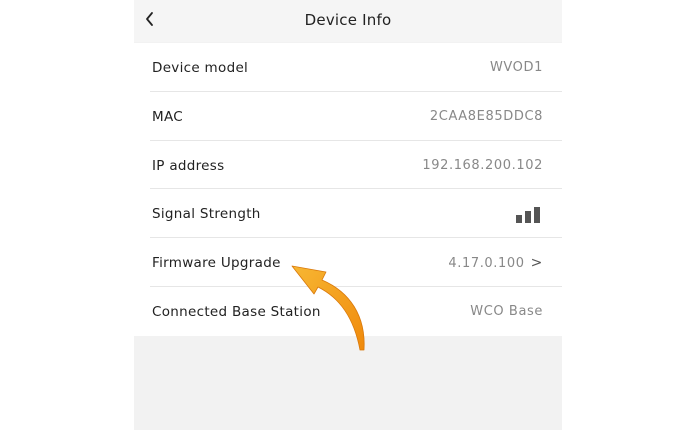 Image resolution: width=700 pixels, height=430 pixels. Describe the element at coordinates (216, 263) in the screenshot. I see `row-label: Firmware Upgrade` at that location.